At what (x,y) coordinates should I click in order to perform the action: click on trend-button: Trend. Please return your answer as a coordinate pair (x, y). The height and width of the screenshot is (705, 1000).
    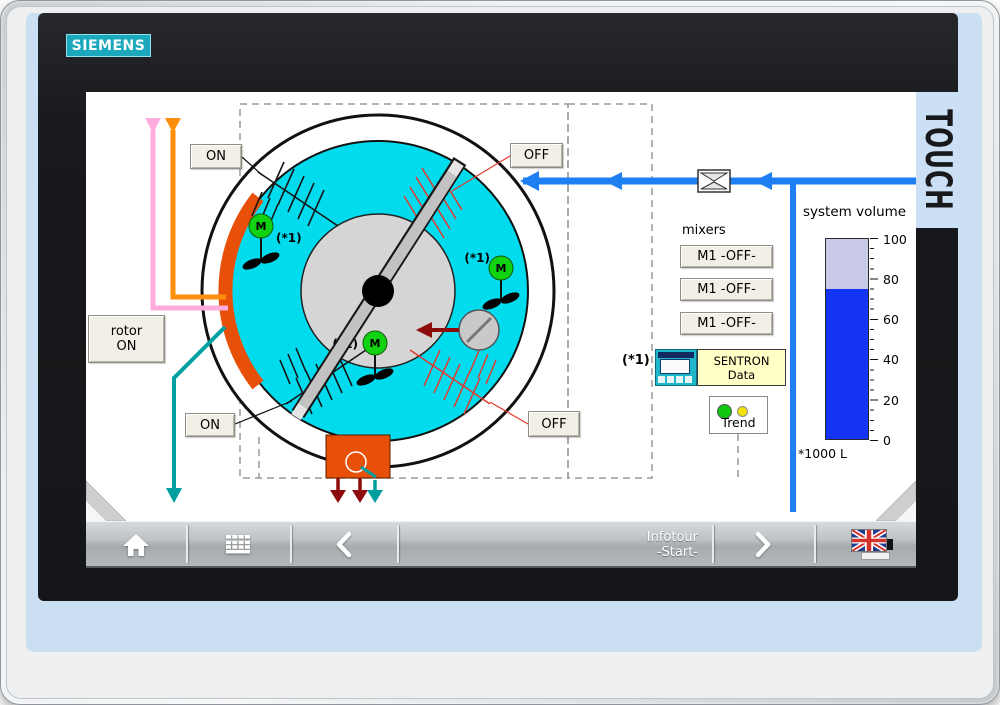
    Looking at the image, I should click on (738, 415).